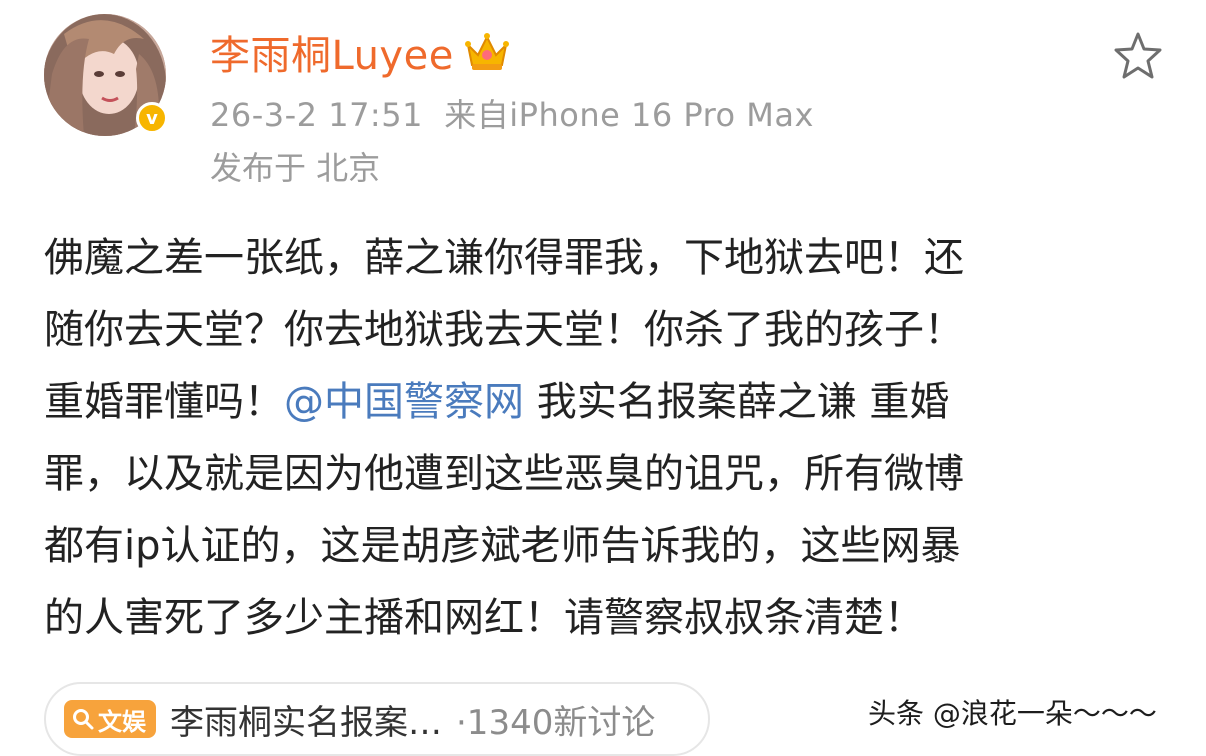 The width and height of the screenshot is (1206, 756). I want to click on topic-chip: 文娱 李雨桐实名报案… ·1340新讨论, so click(377, 719).